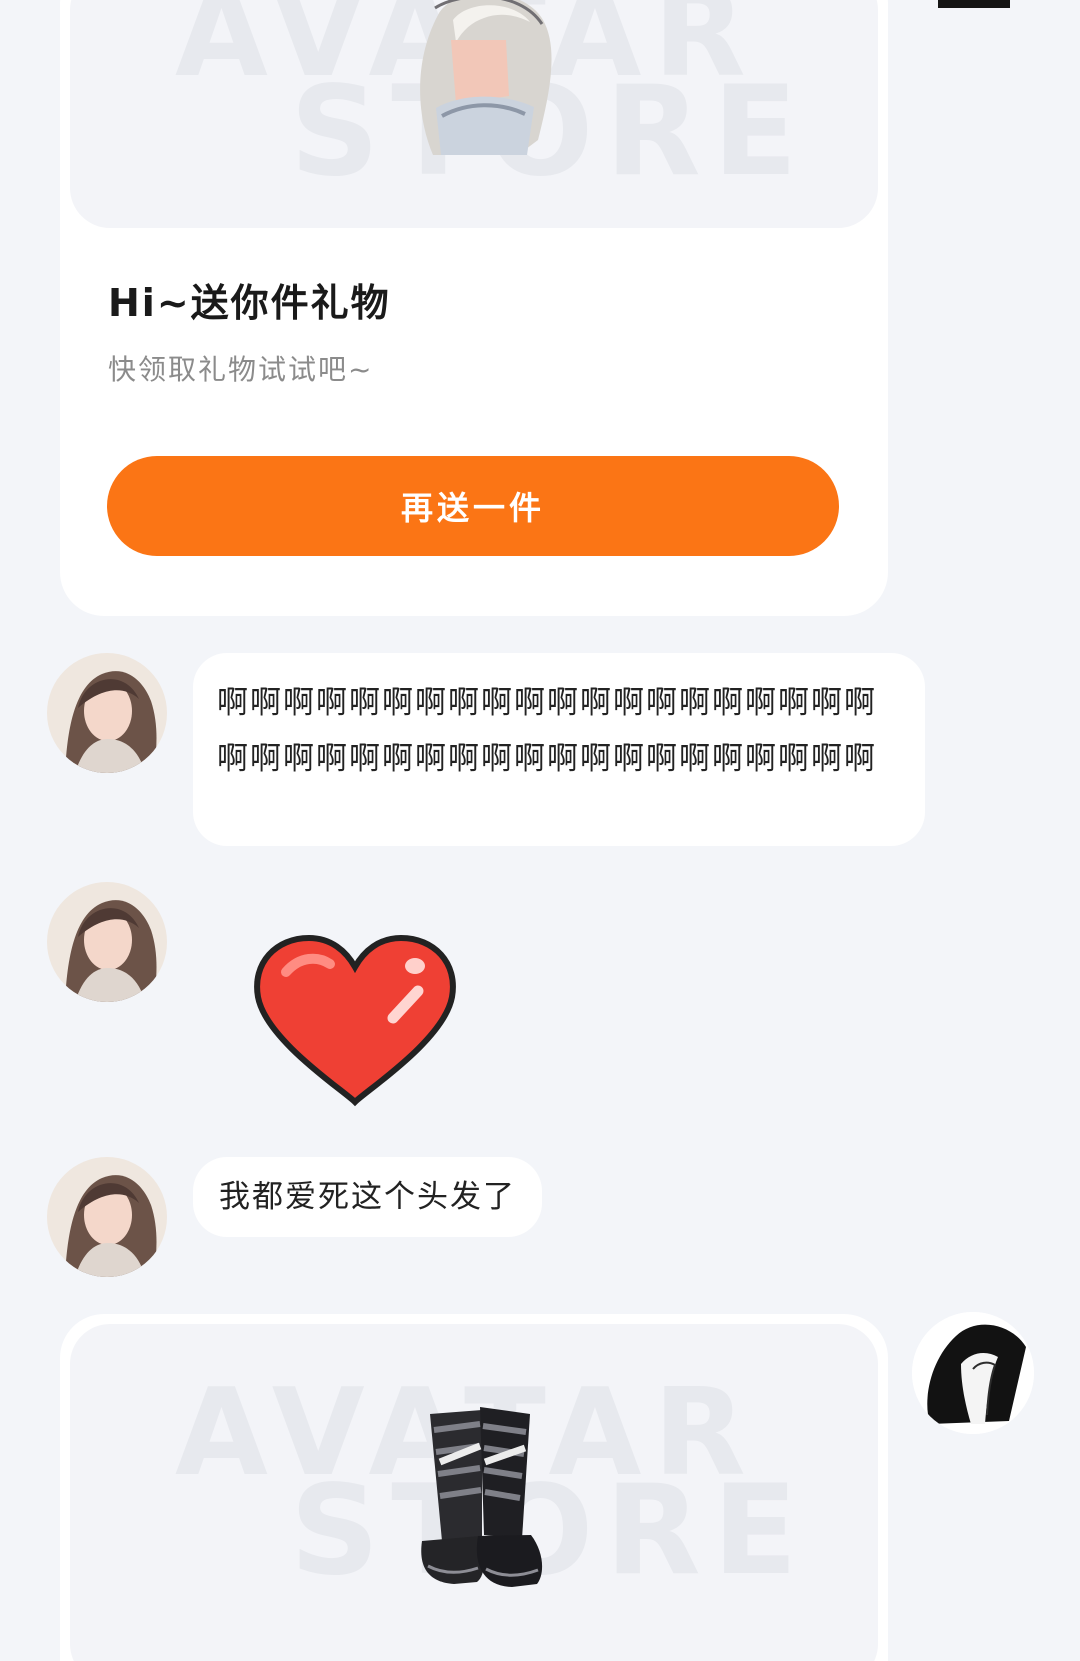  I want to click on gift-title: Hi~送你件礼物, so click(249, 303).